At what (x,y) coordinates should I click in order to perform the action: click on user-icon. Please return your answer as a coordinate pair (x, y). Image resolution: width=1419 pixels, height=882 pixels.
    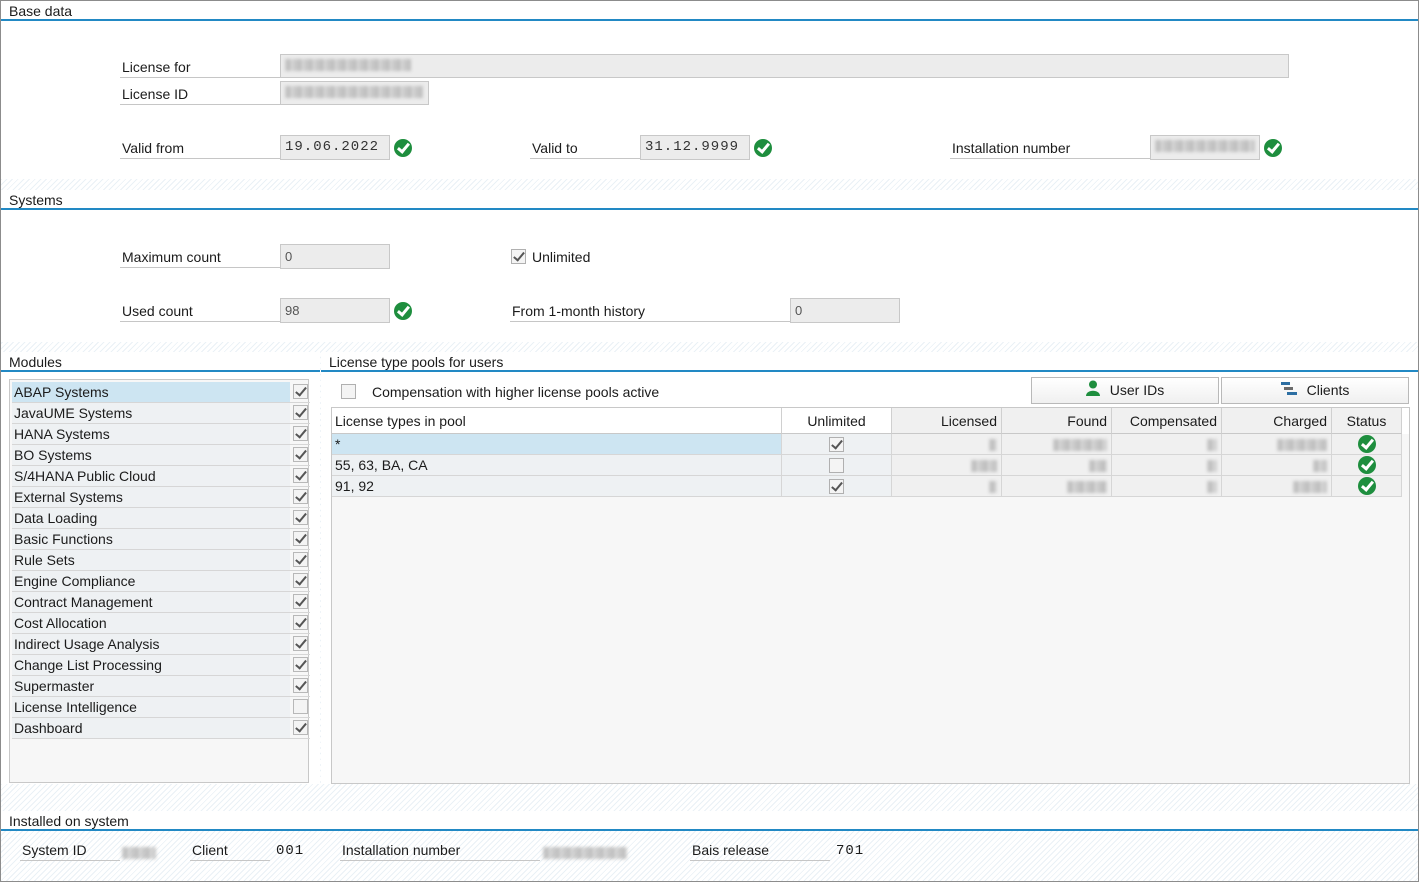
    Looking at the image, I should click on (1092, 391).